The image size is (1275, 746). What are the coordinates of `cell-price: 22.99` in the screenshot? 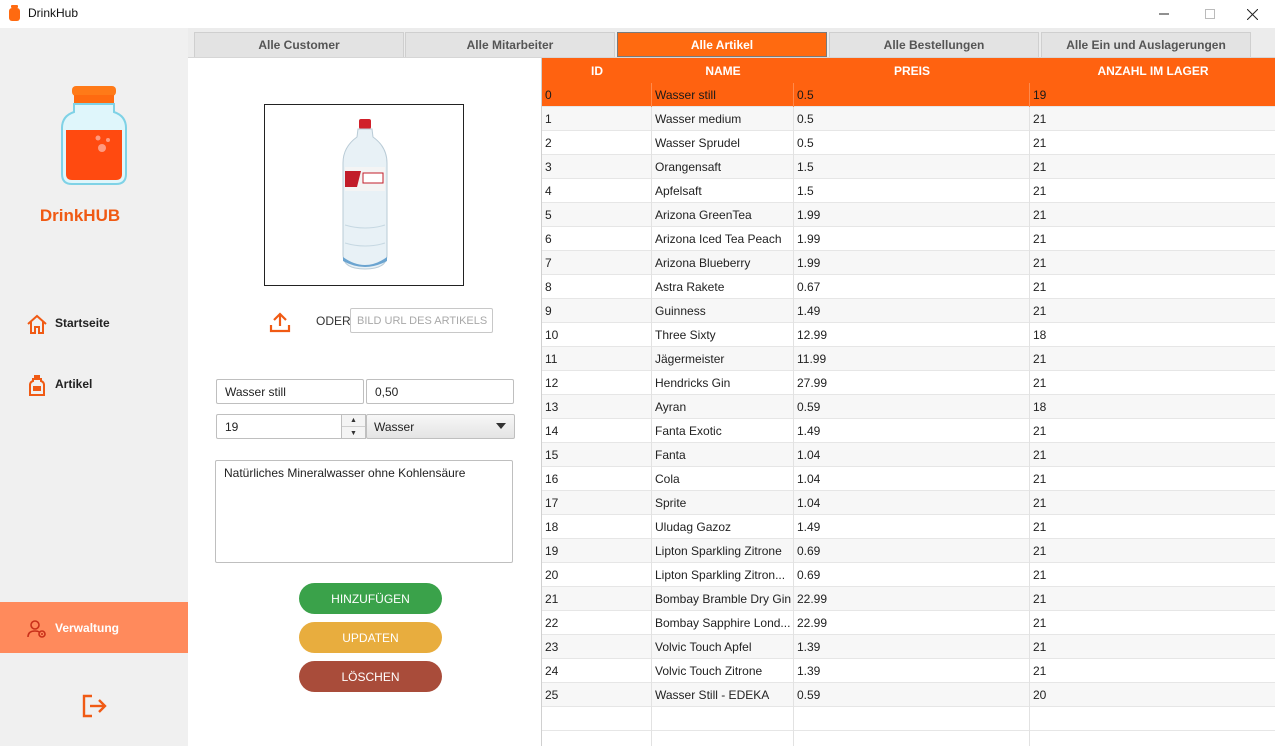 It's located at (912, 623).